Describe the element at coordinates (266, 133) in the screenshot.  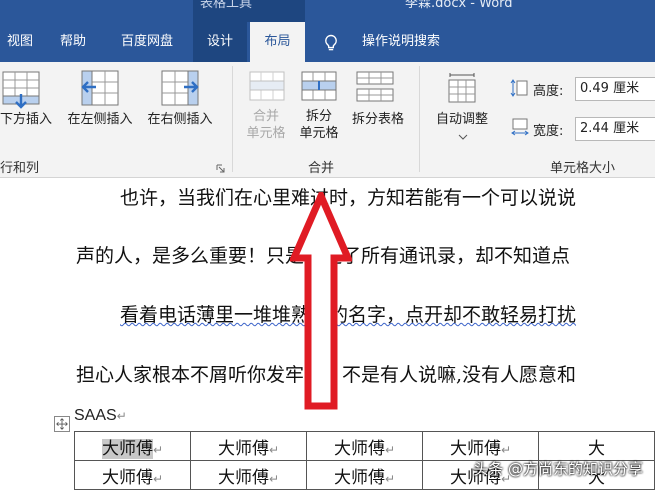
I see `merge-cells-label-line2: 单元格` at that location.